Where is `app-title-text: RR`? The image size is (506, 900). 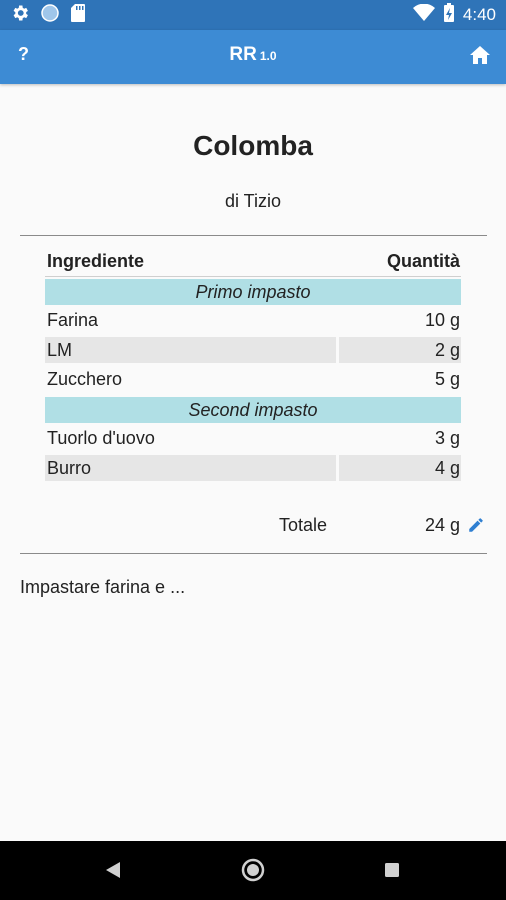 app-title-text: RR is located at coordinates (243, 54).